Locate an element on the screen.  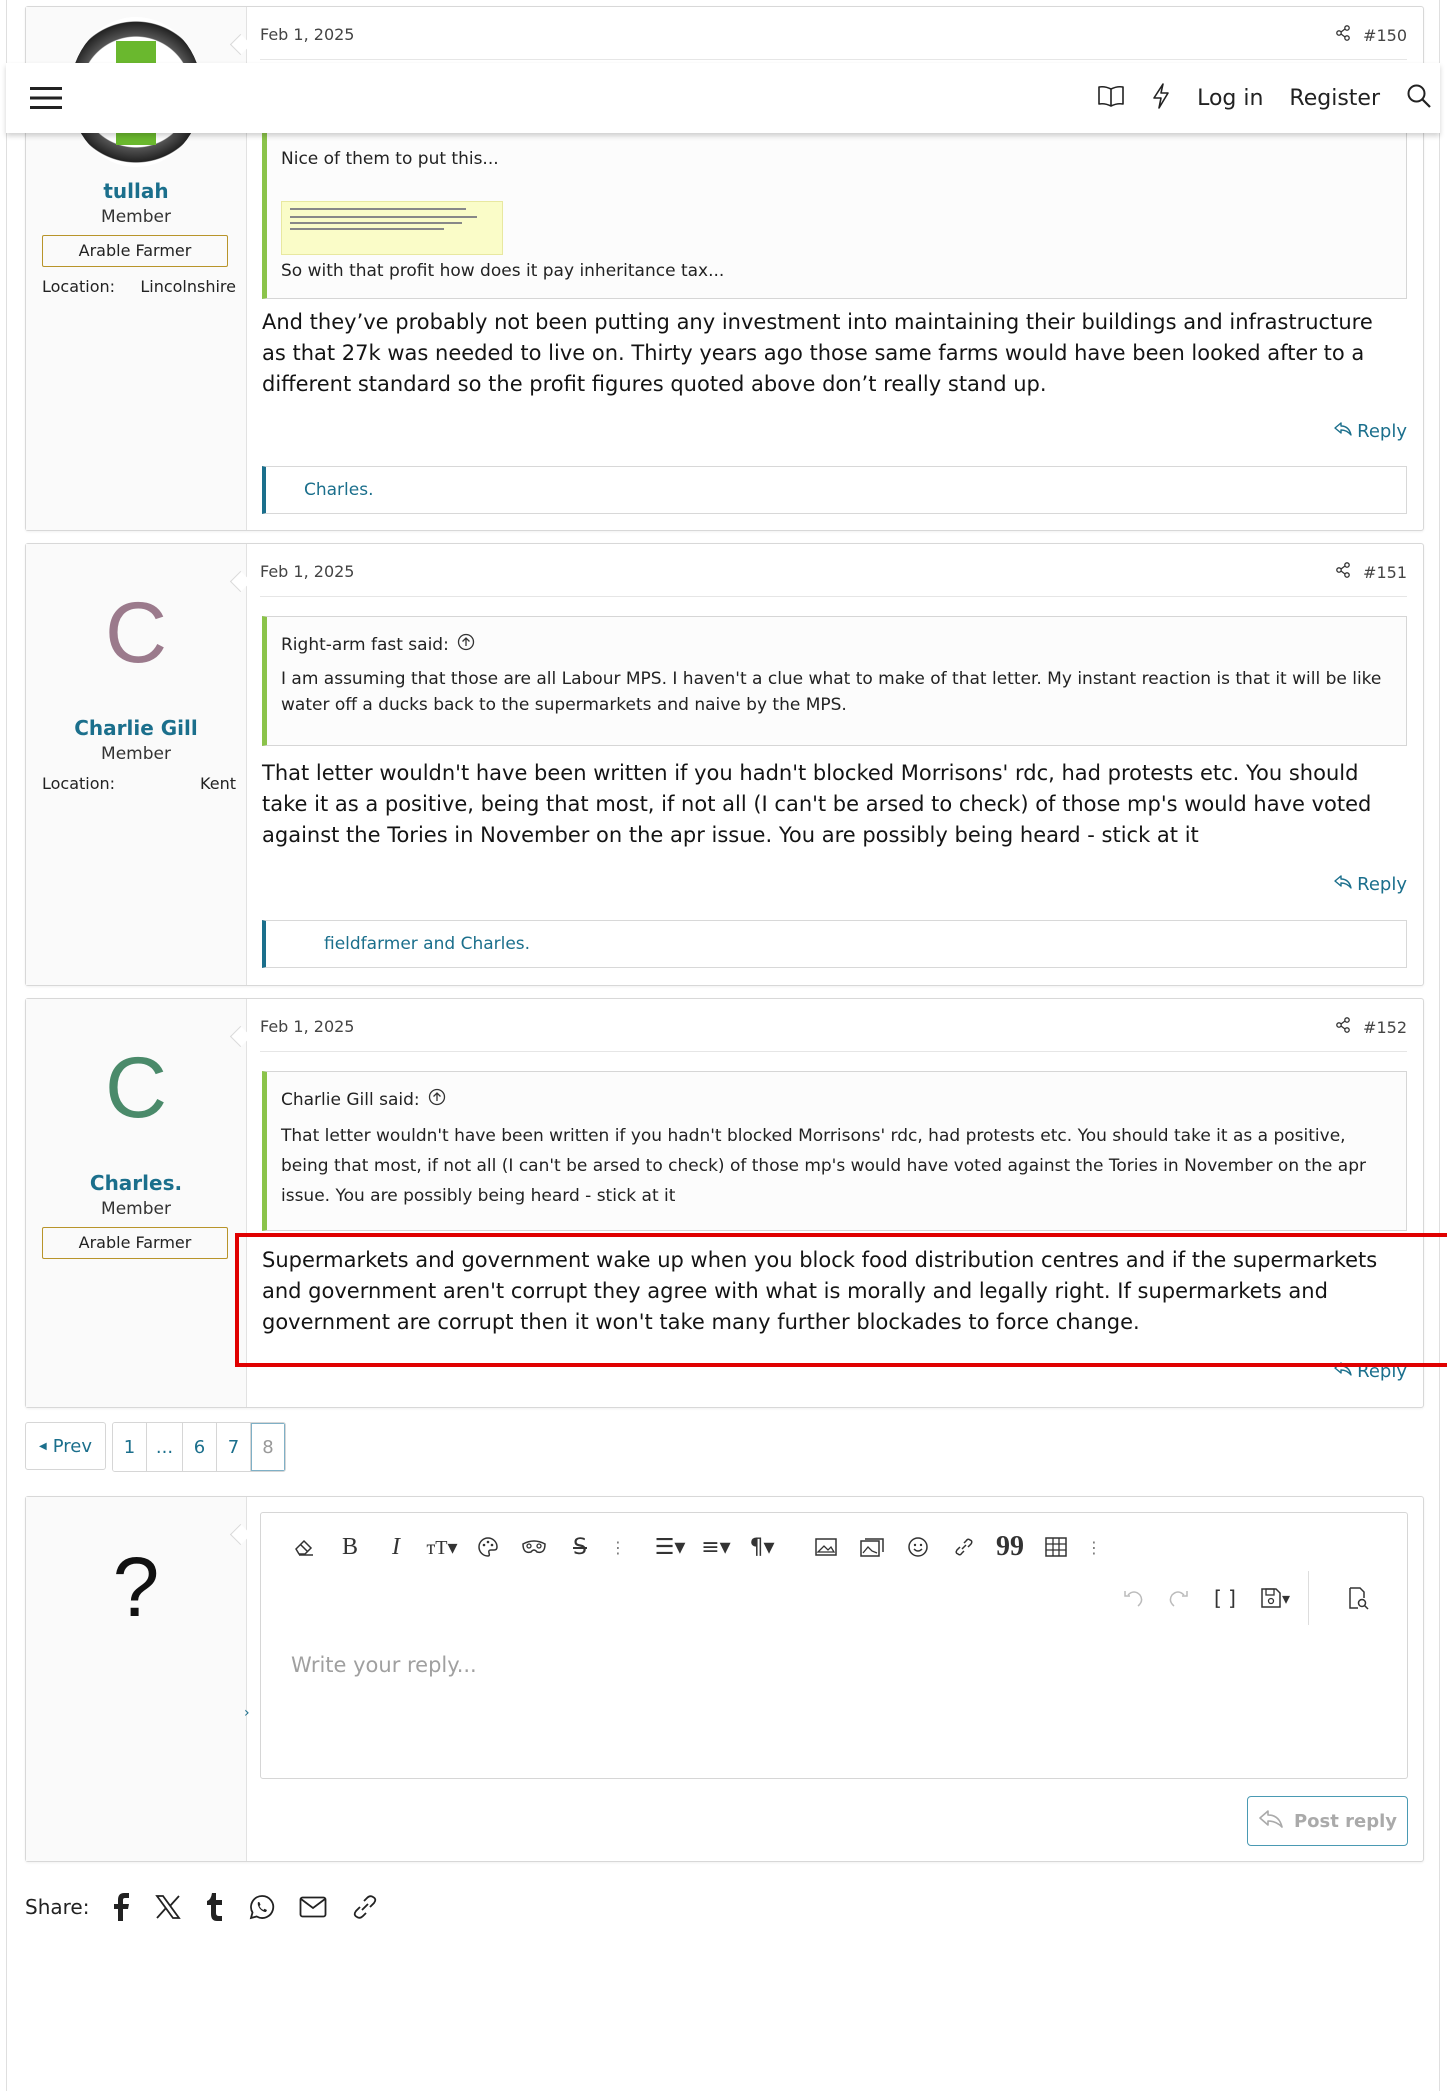
user-column: C Charlie Gill Member Location: Kent is located at coordinates (136, 764).